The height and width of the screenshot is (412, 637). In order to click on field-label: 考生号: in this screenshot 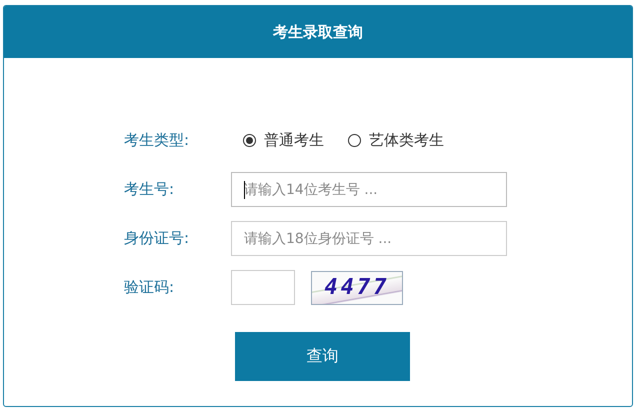, I will do `click(150, 189)`.